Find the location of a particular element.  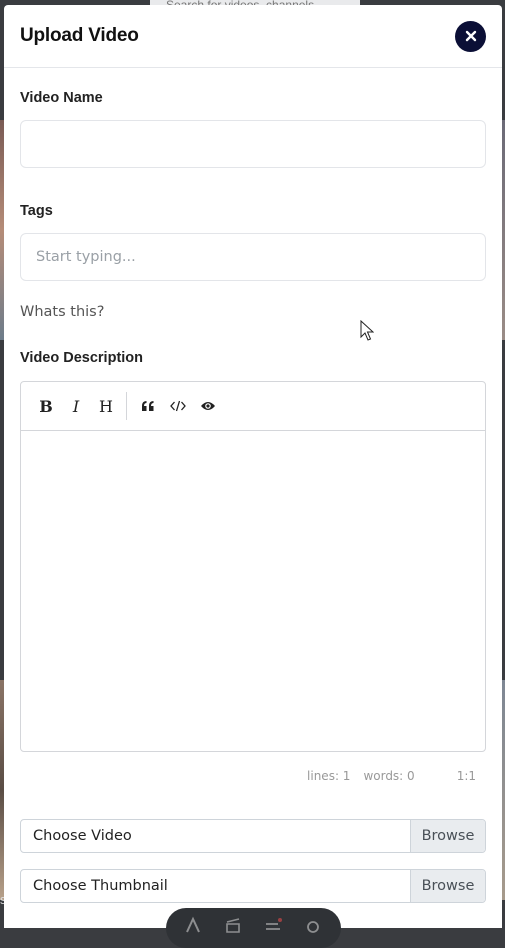

thumbnail-file-input: Choose Thumbnail Browse is located at coordinates (253, 886).